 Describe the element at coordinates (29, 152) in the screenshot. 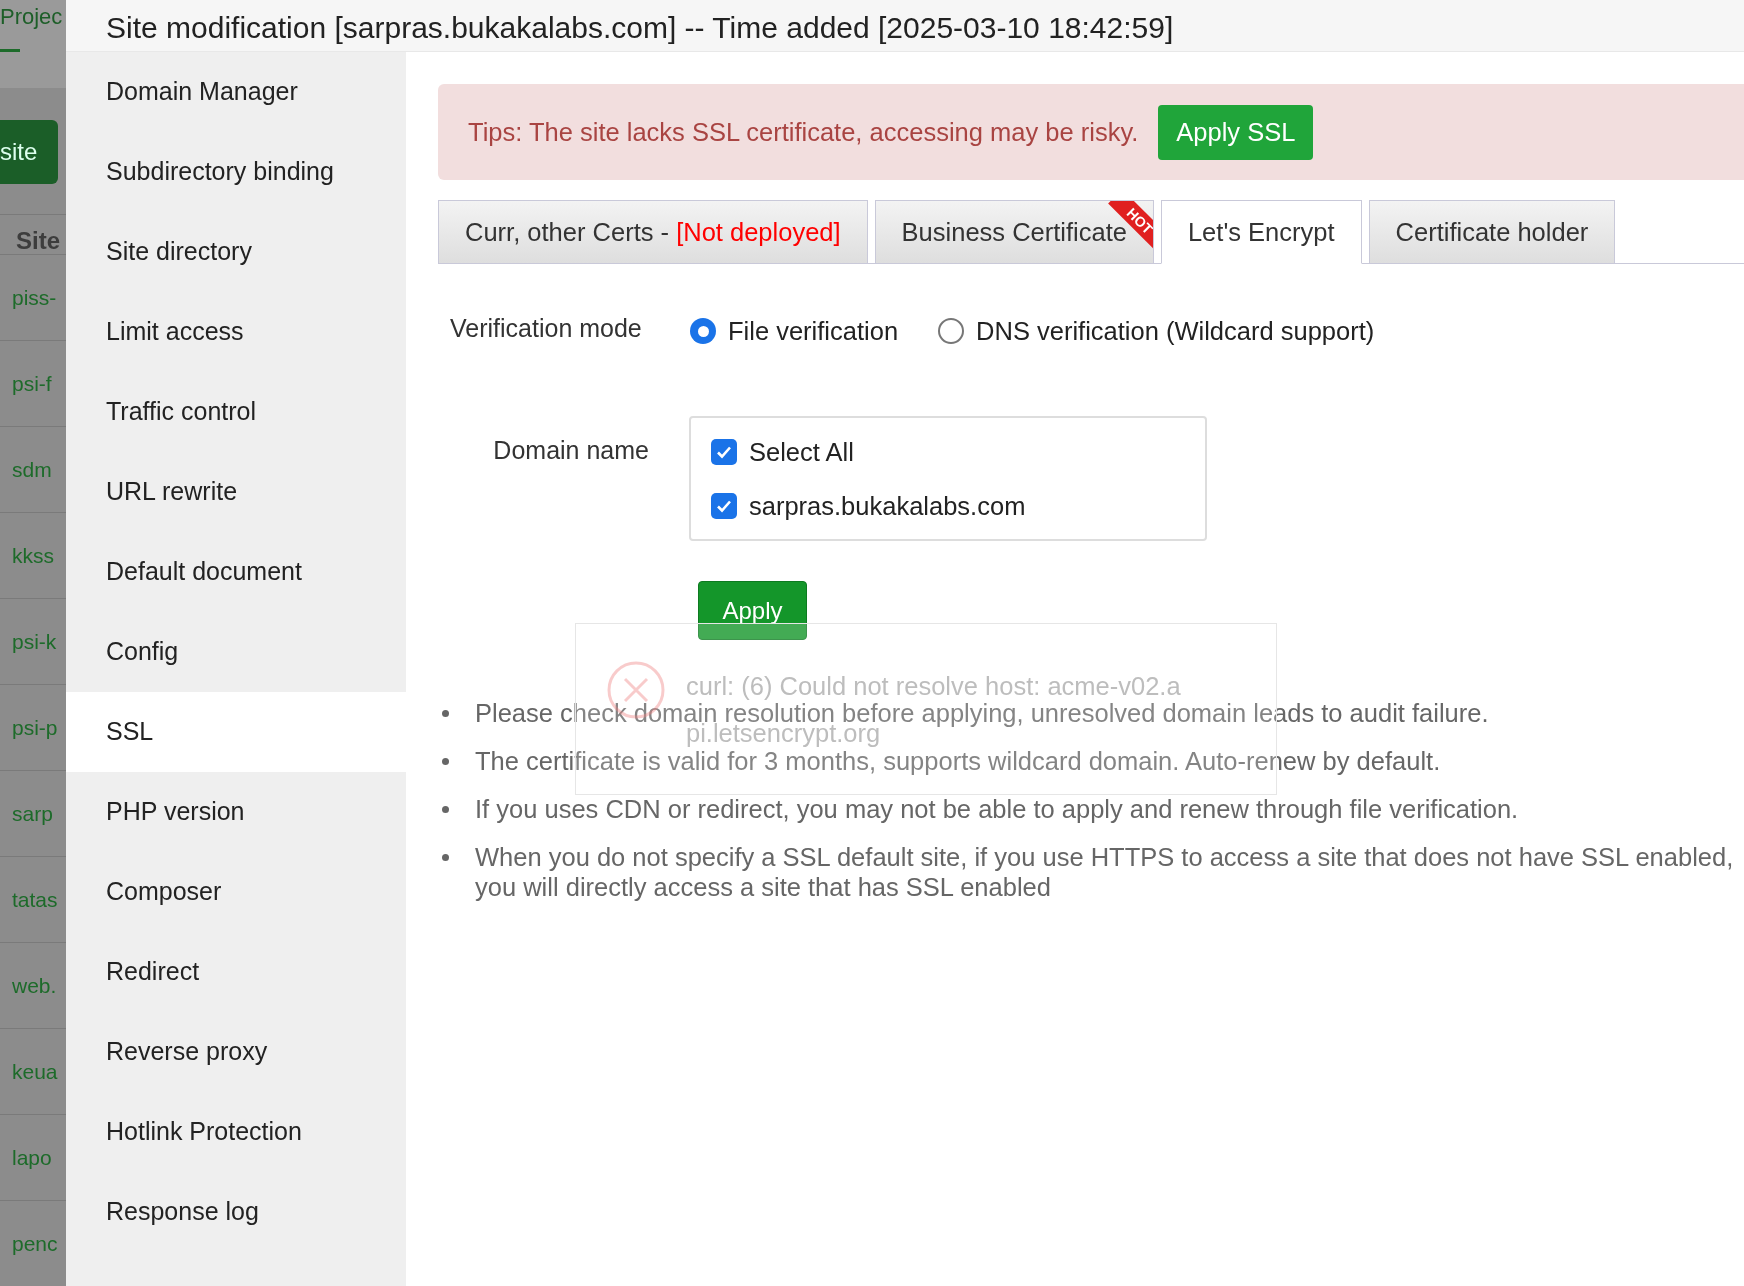

I see `add-site-button: site` at that location.